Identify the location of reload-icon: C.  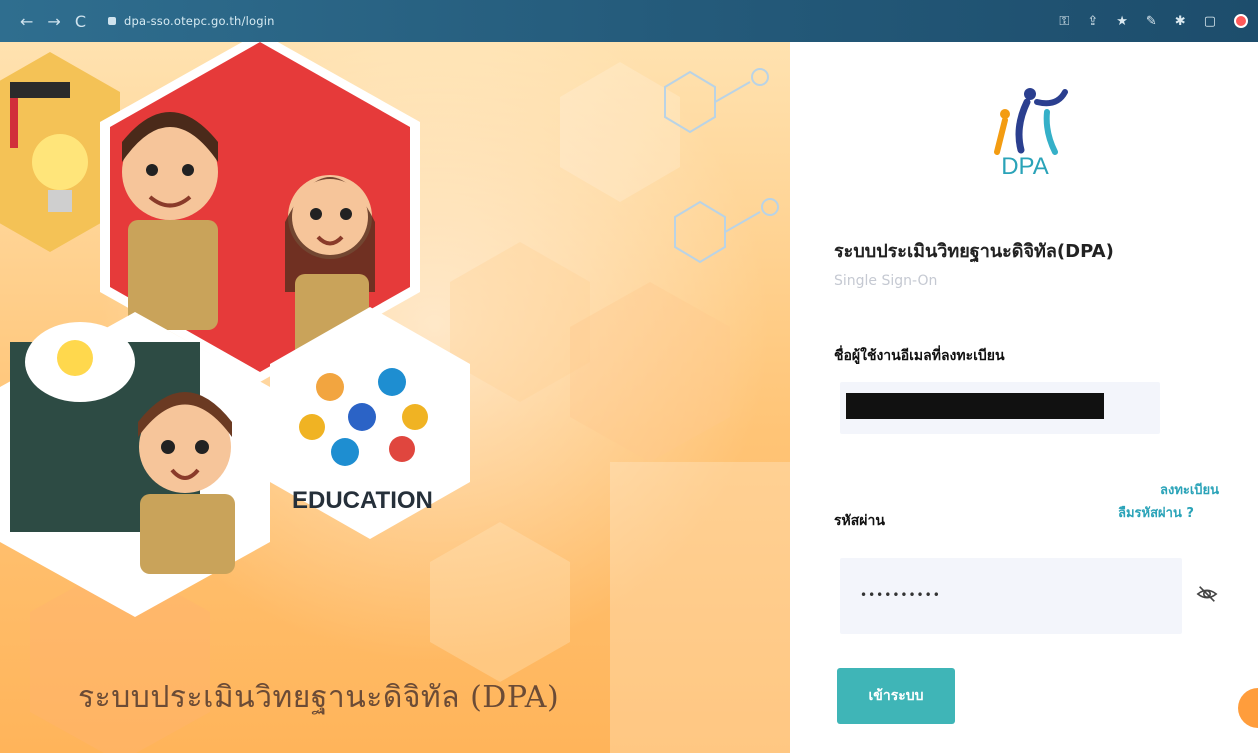
(80, 21).